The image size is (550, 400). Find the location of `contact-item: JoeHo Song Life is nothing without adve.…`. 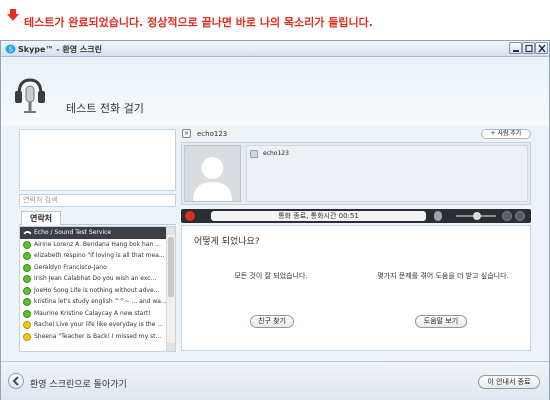

contact-item: JoeHo Song Life is nothing without adve.… is located at coordinates (97, 291).